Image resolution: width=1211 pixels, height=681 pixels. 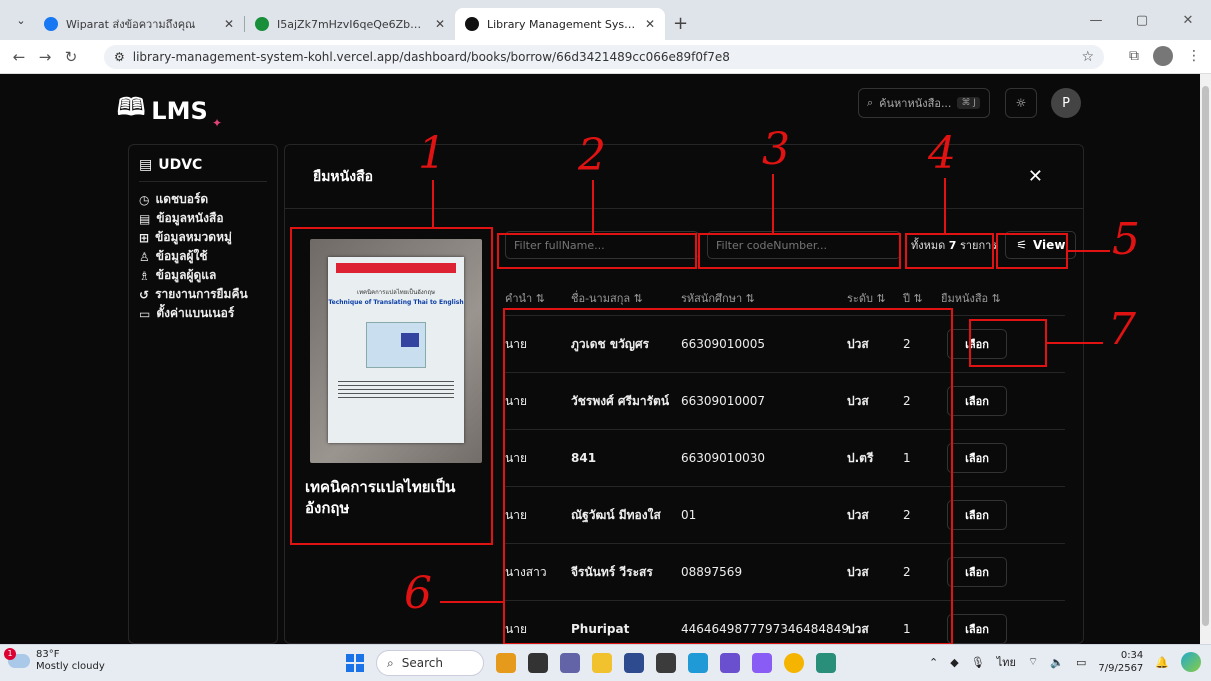 I want to click on battery-icon: ▭, so click(x=1081, y=662).